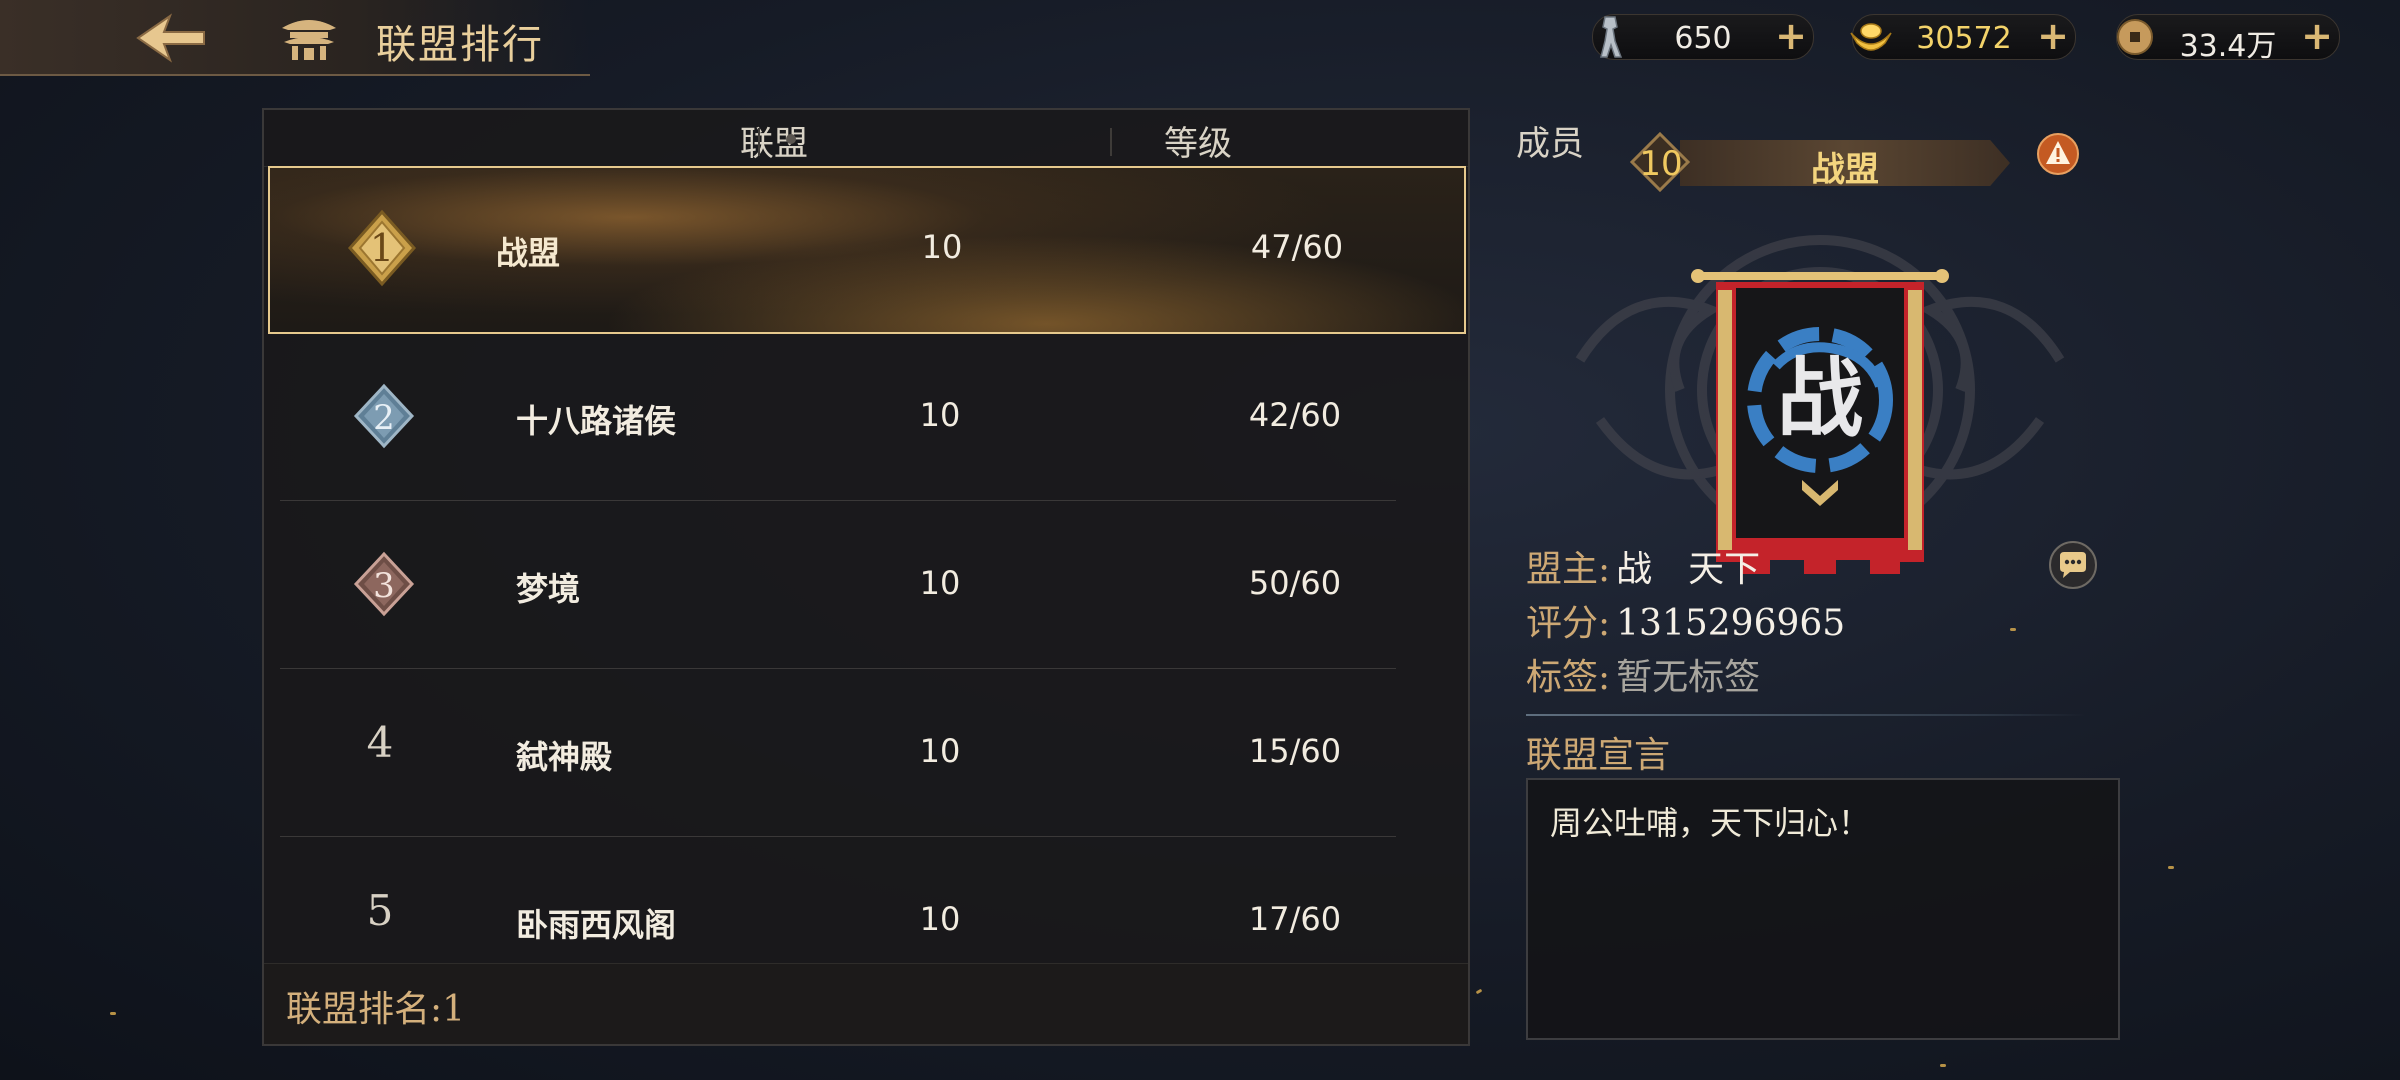  I want to click on rank-number: 1, so click(382, 248).